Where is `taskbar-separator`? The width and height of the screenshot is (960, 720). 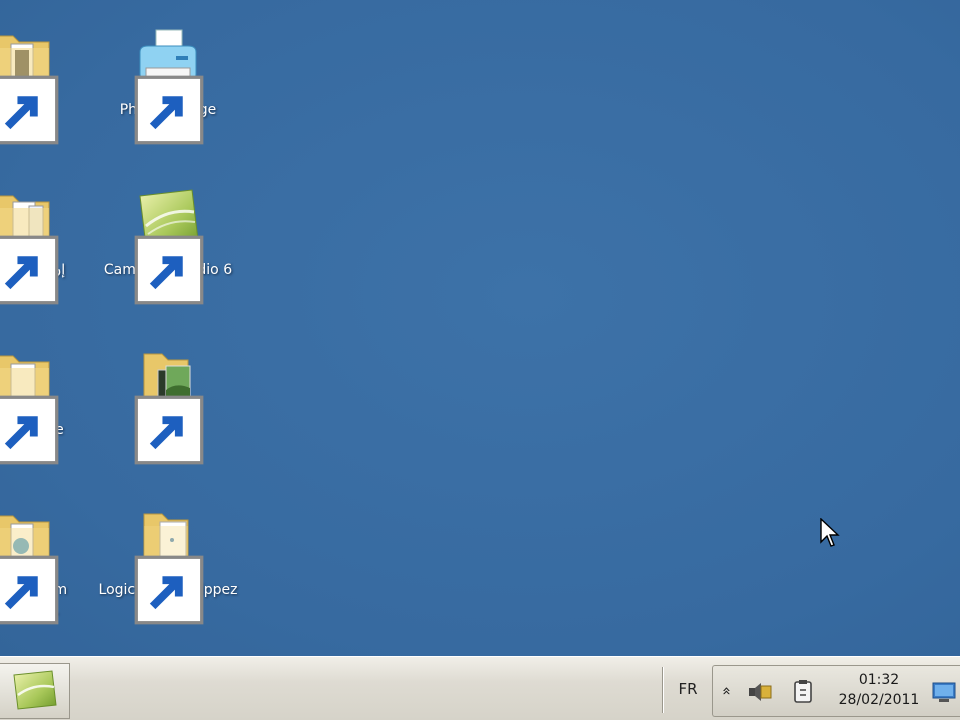
taskbar-separator is located at coordinates (663, 690).